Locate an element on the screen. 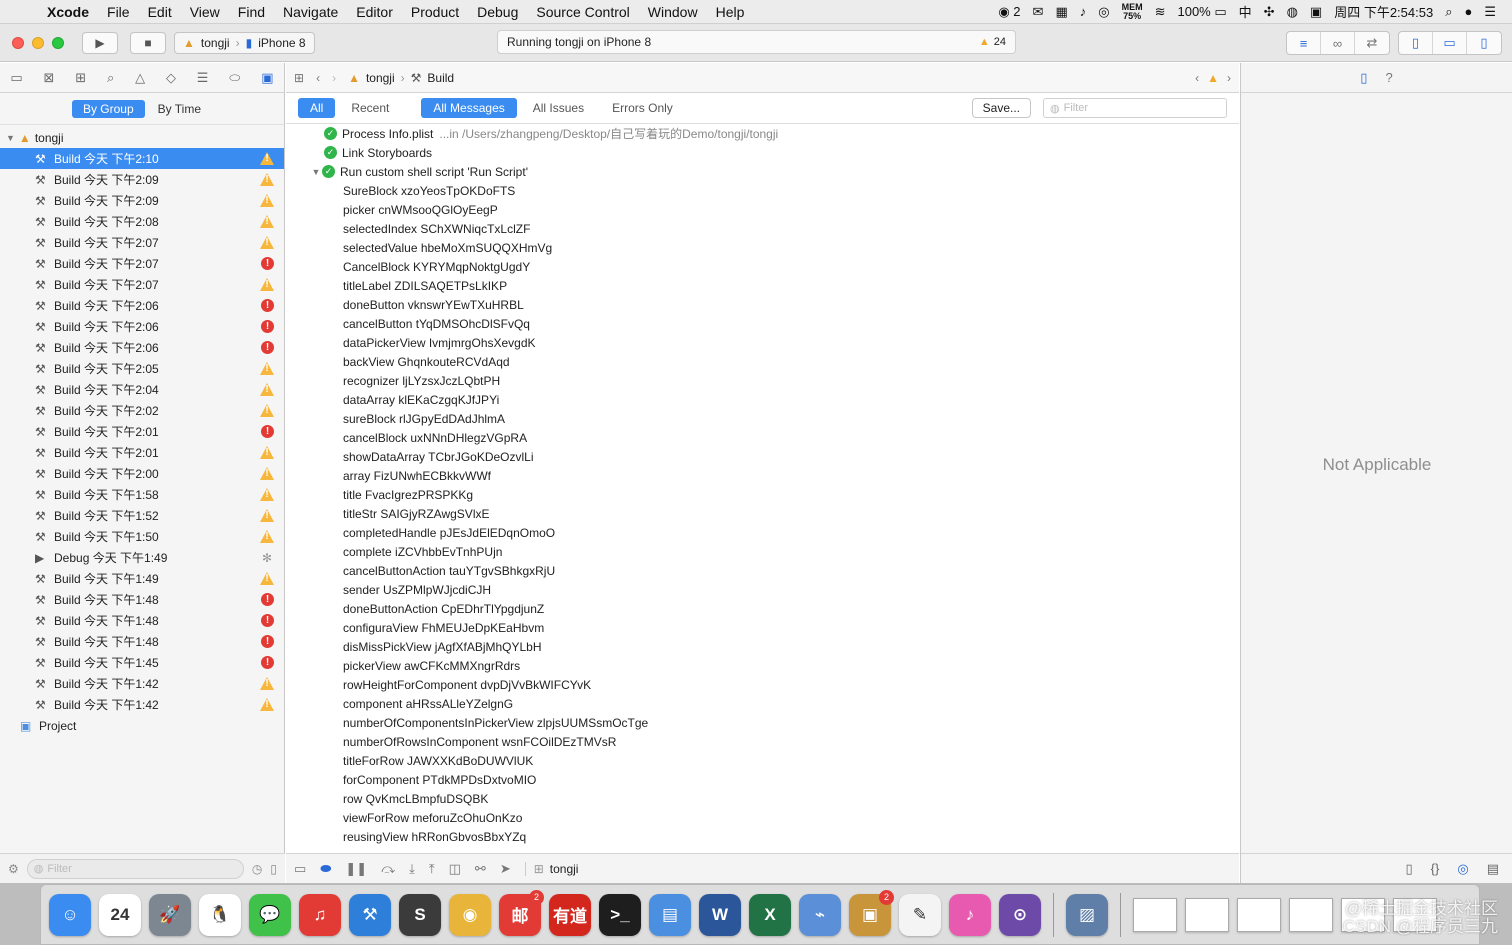 The image size is (1512, 945). activity-viewer: Running tongji on iPhone 8 ▲ 24 is located at coordinates (756, 42).